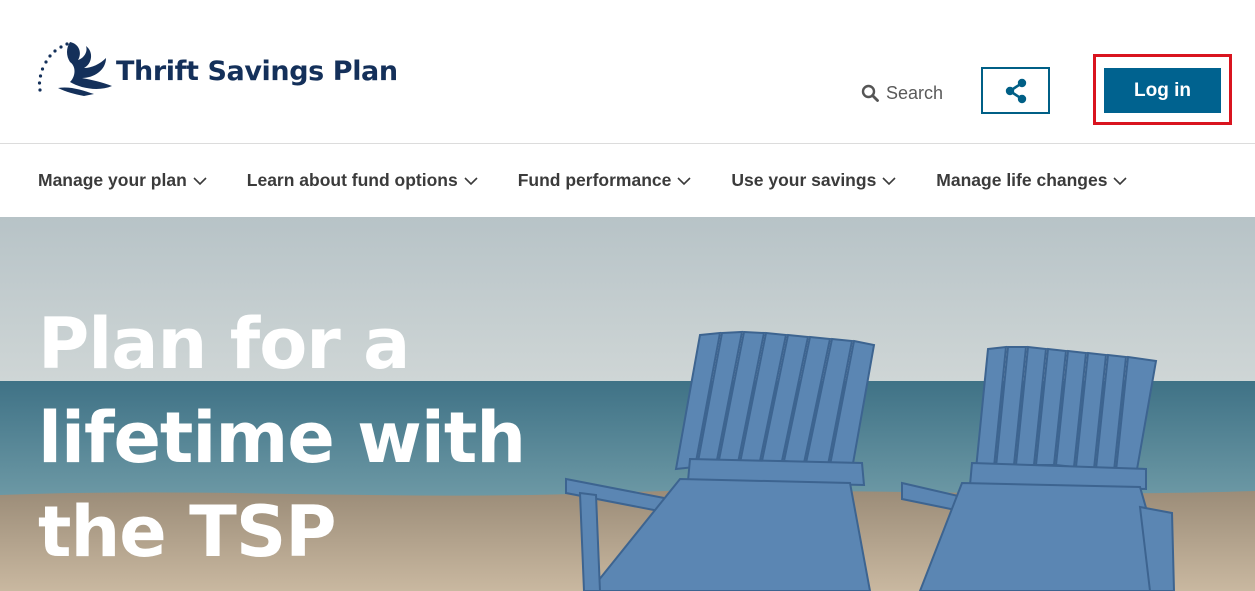  What do you see at coordinates (870, 93) in the screenshot?
I see `search-icon` at bounding box center [870, 93].